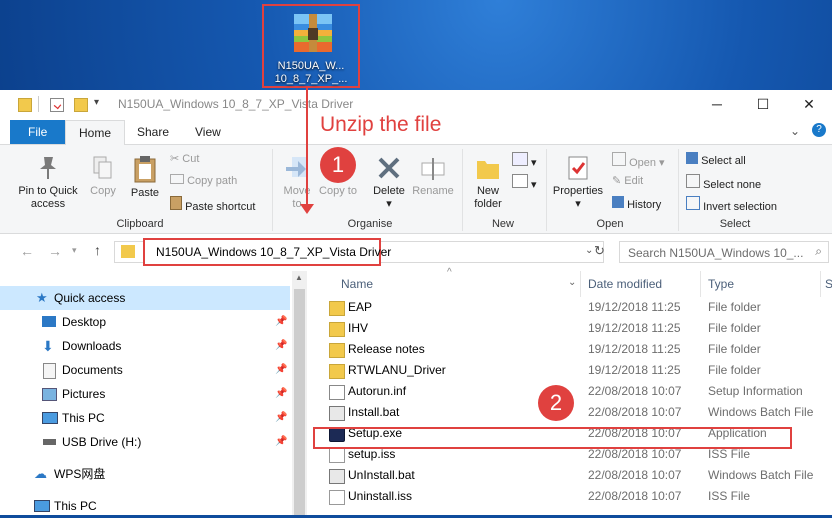 The width and height of the screenshot is (832, 518). I want to click on copy-path-button: Copy path, so click(203, 180).